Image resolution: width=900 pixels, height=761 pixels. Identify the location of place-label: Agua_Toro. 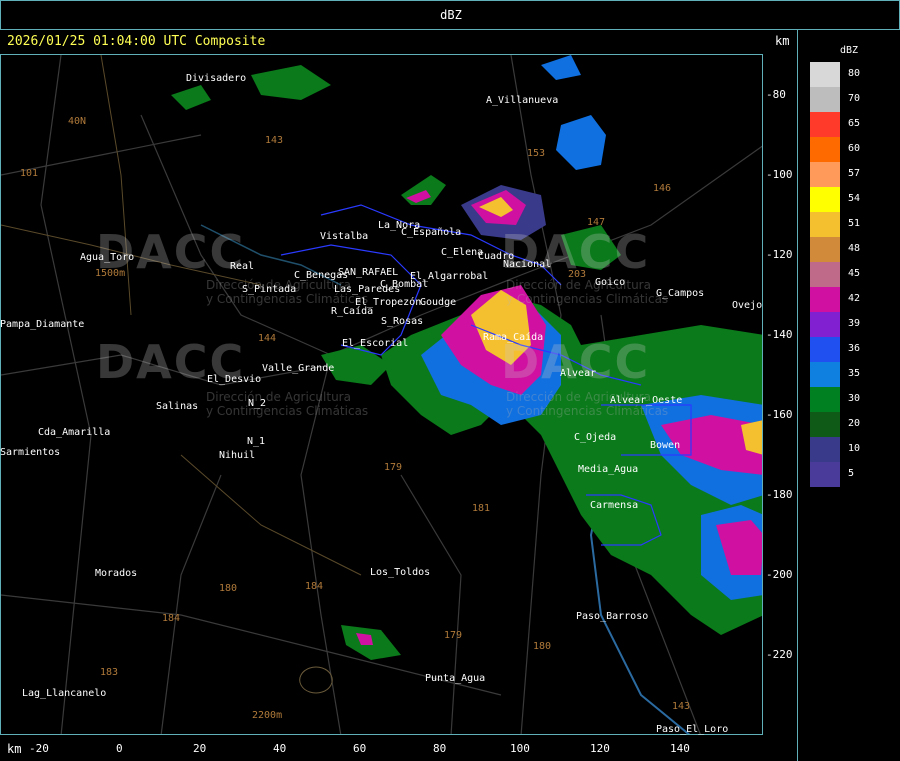
(107, 257).